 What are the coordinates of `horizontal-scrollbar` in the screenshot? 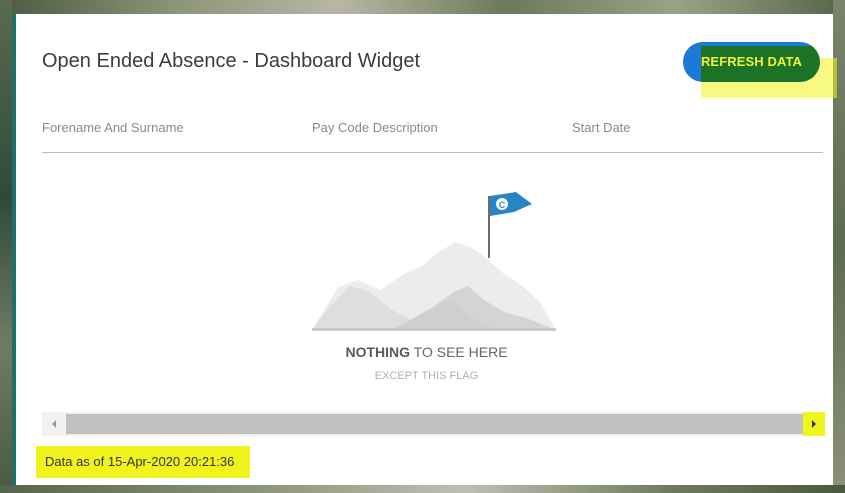 It's located at (433, 424).